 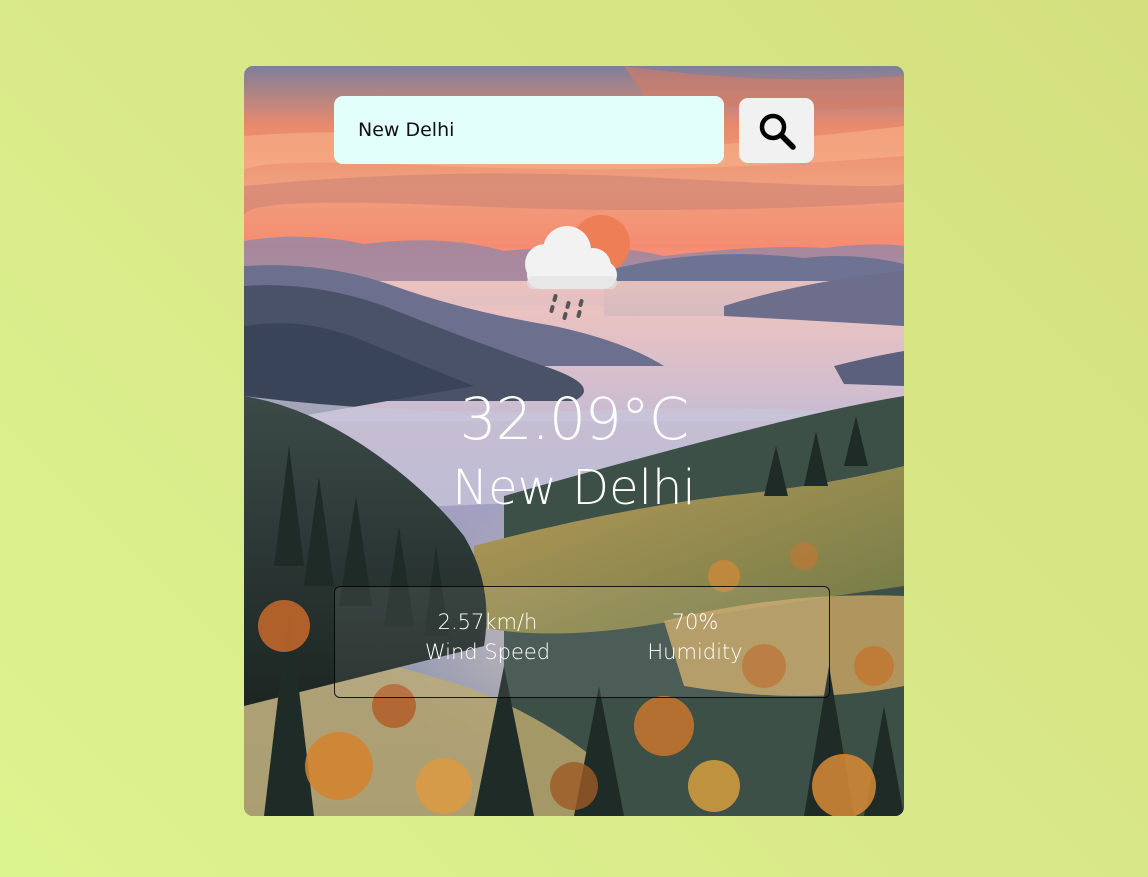 What do you see at coordinates (487, 637) in the screenshot?
I see `wind-speed-stat: 2.57km/h Wind Speed` at bounding box center [487, 637].